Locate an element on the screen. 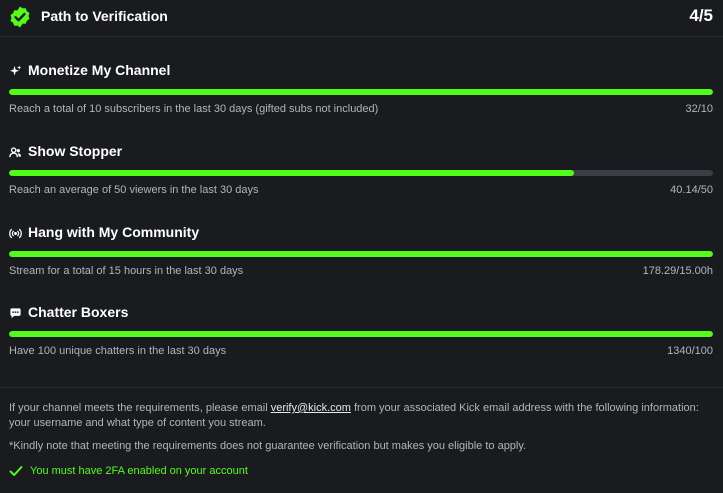  sparkle-icon is located at coordinates (15, 70).